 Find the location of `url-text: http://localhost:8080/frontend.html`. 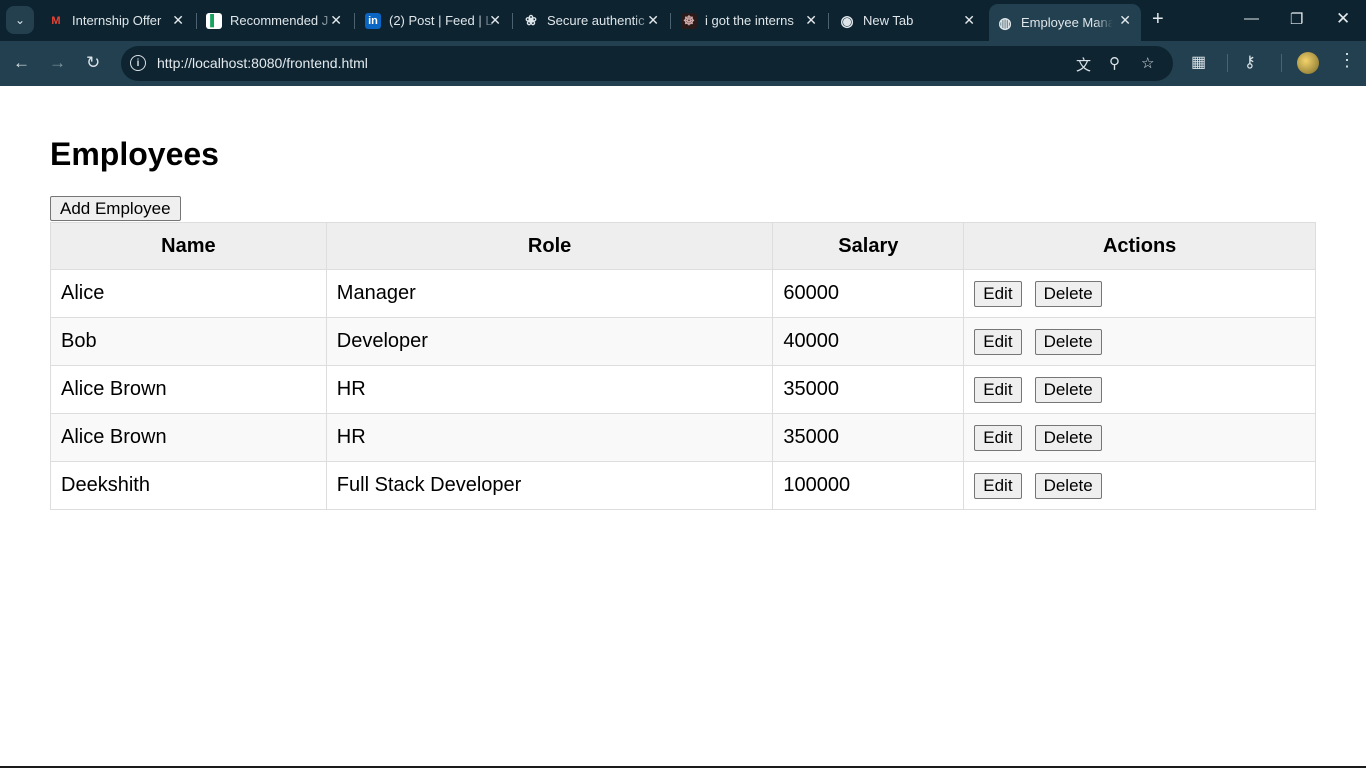

url-text: http://localhost:8080/frontend.html is located at coordinates (262, 63).